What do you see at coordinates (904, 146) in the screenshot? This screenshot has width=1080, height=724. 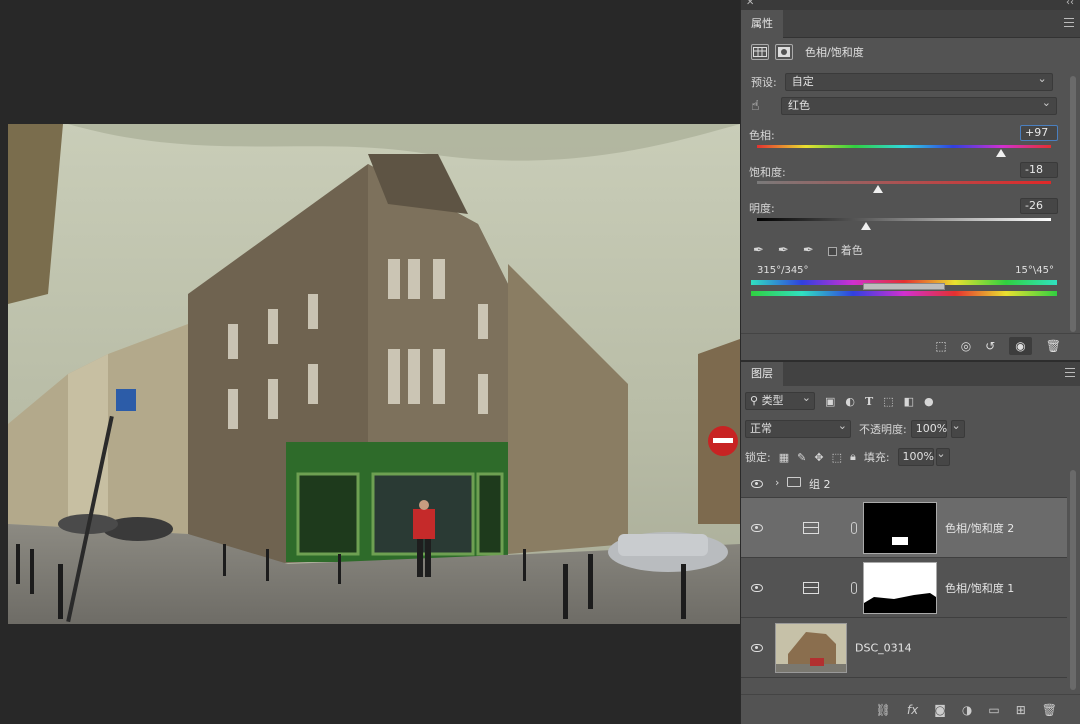 I see `hue-slider-track` at bounding box center [904, 146].